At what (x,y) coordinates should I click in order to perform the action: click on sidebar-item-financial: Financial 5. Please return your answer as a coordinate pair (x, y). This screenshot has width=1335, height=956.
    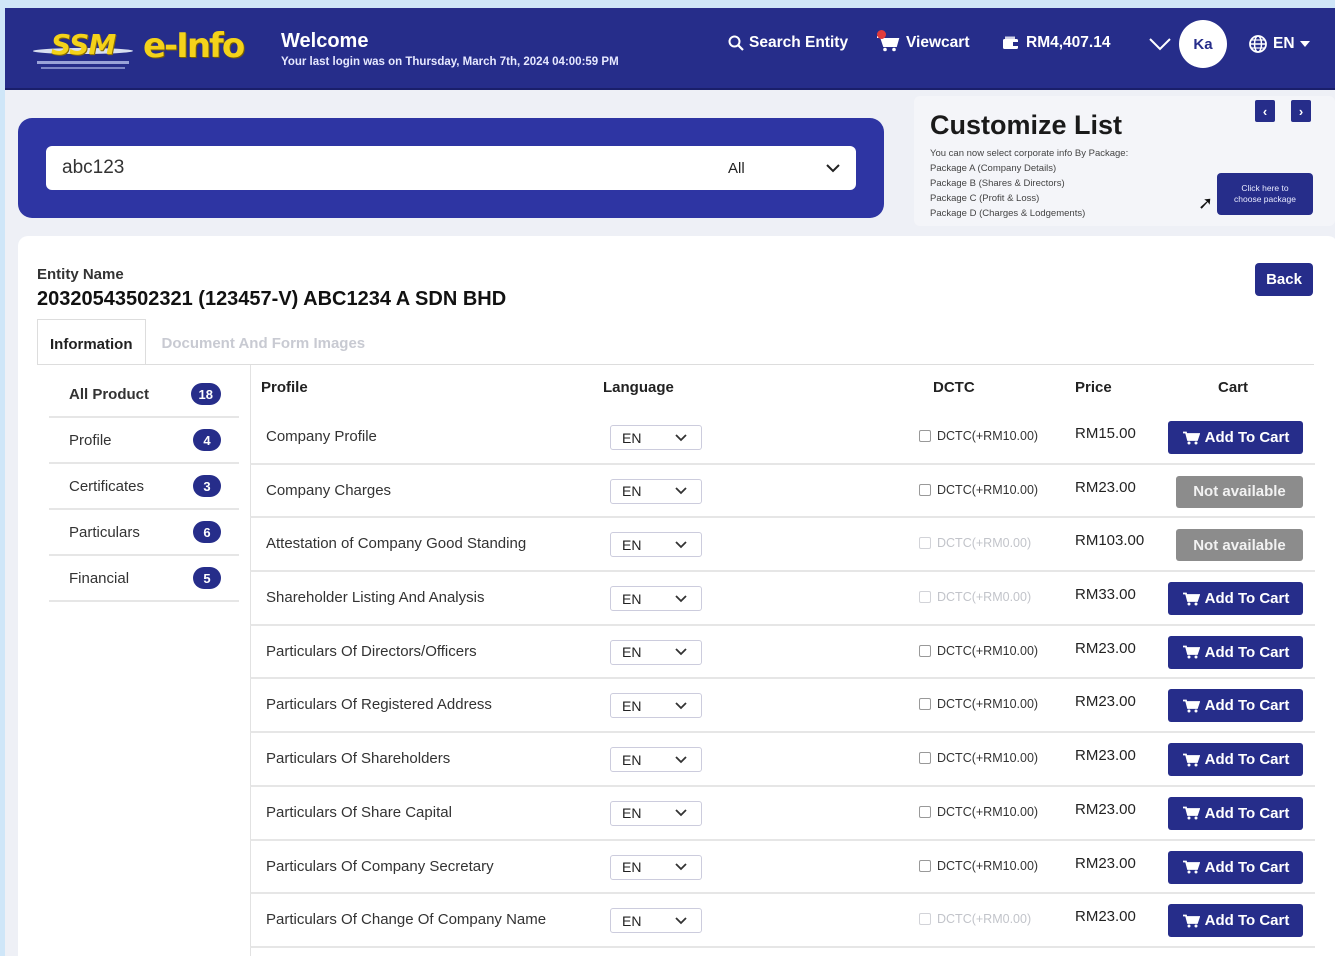
    Looking at the image, I should click on (144, 579).